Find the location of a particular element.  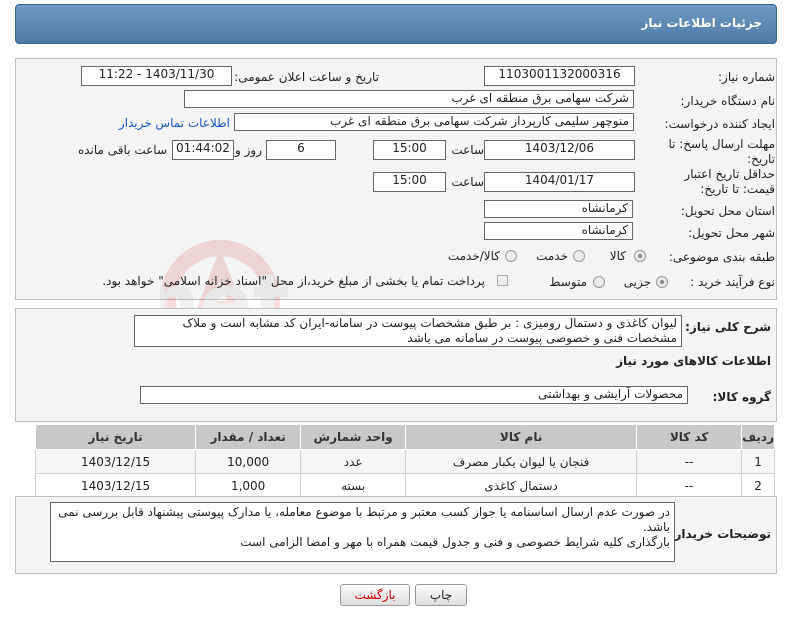

buyer-org-label: نام دستگاه خریدار: is located at coordinates (728, 101).